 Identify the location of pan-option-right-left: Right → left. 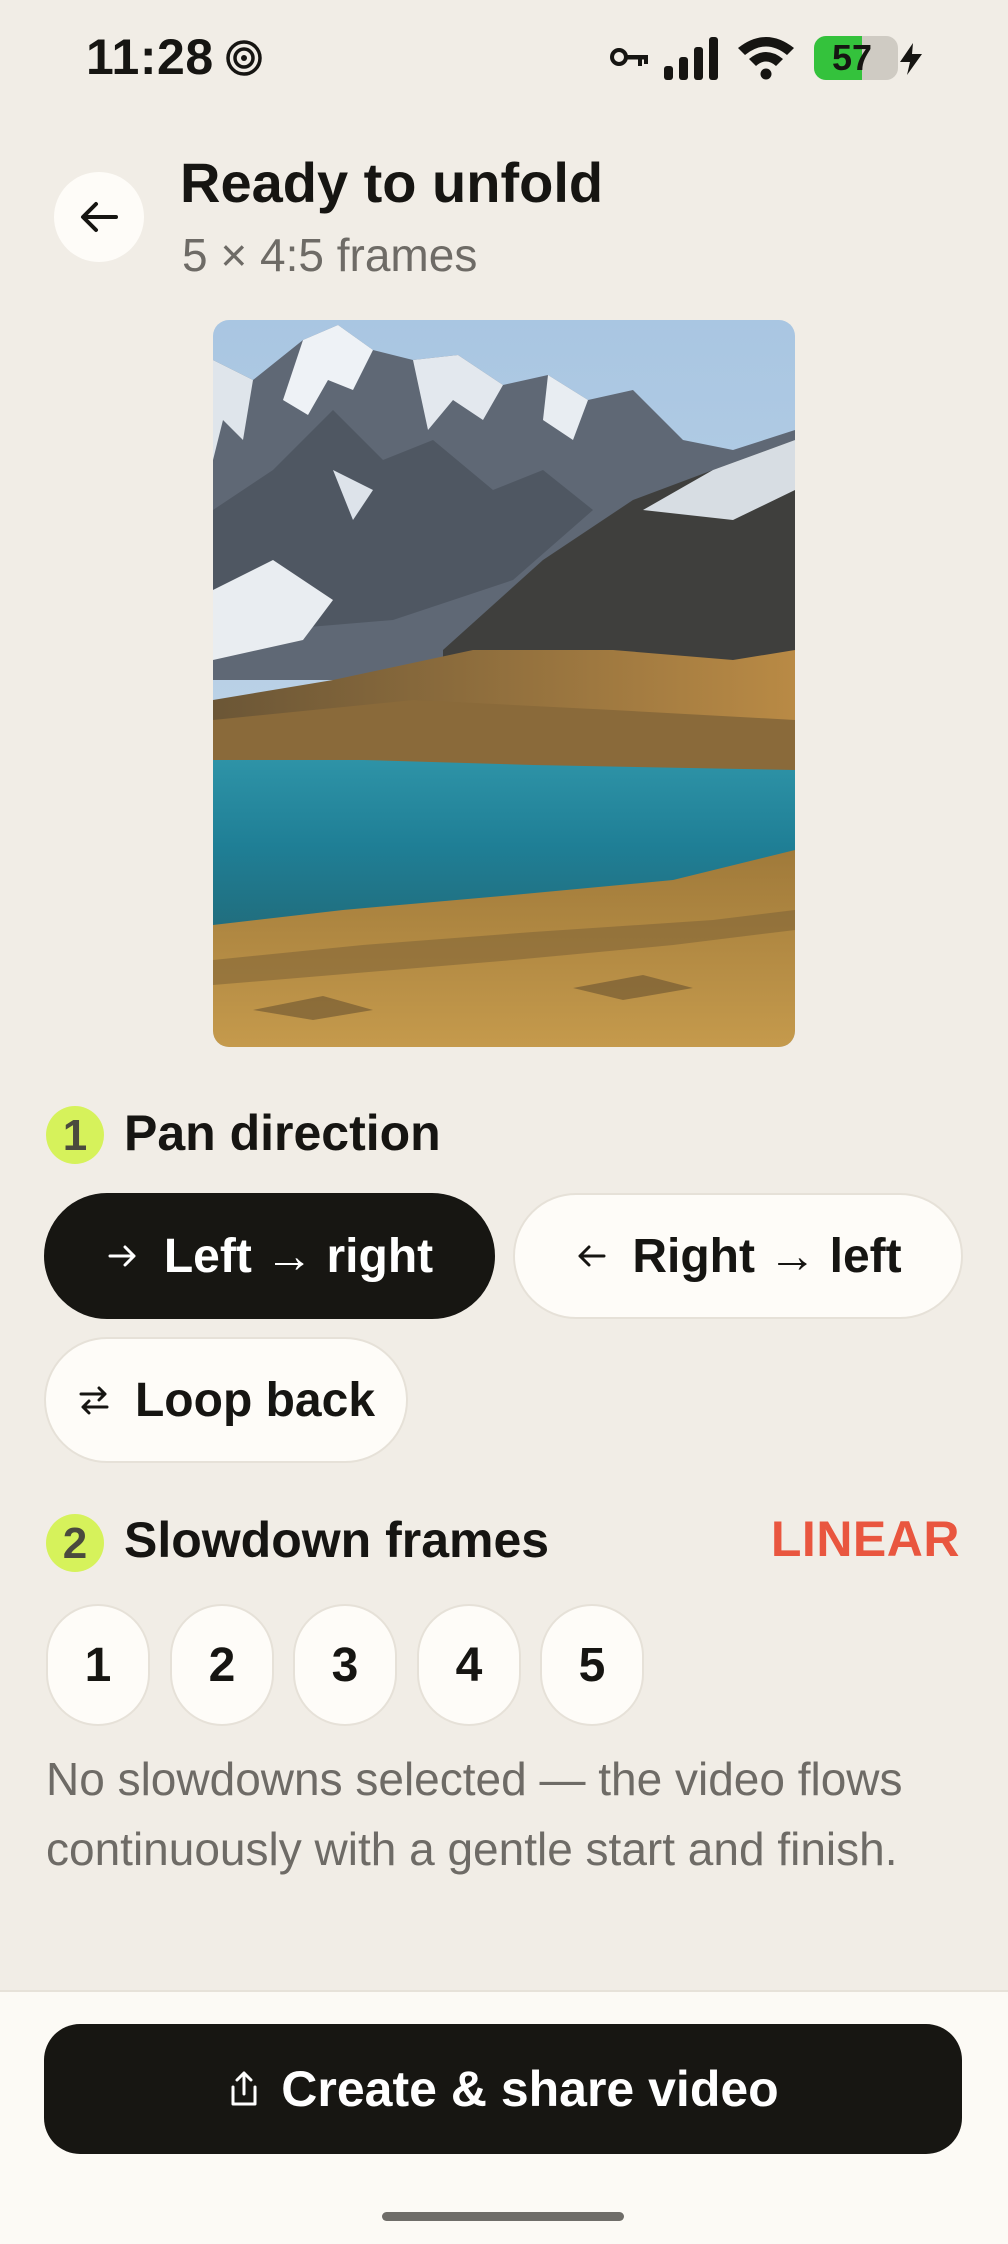
(738, 1256).